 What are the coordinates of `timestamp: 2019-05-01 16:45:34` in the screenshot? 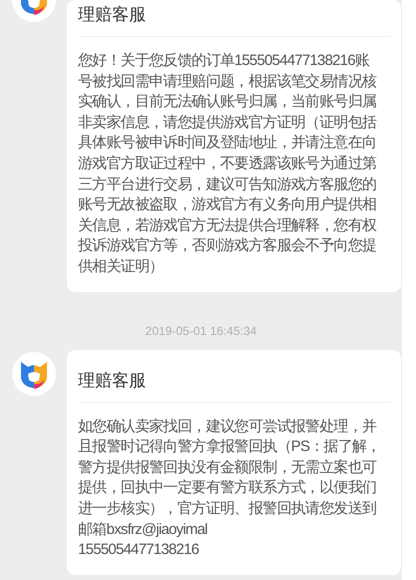 It's located at (201, 331).